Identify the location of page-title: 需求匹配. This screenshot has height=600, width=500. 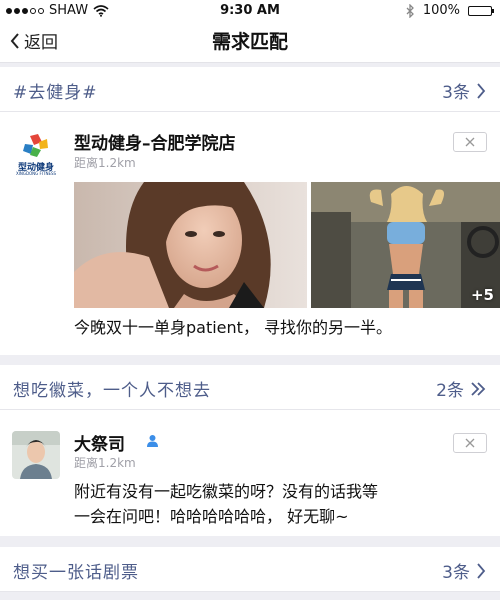
(249, 42).